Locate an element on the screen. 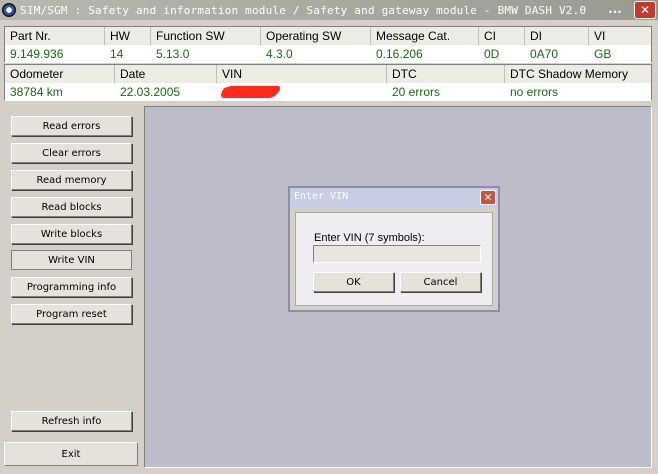  value-vin is located at coordinates (302, 92).